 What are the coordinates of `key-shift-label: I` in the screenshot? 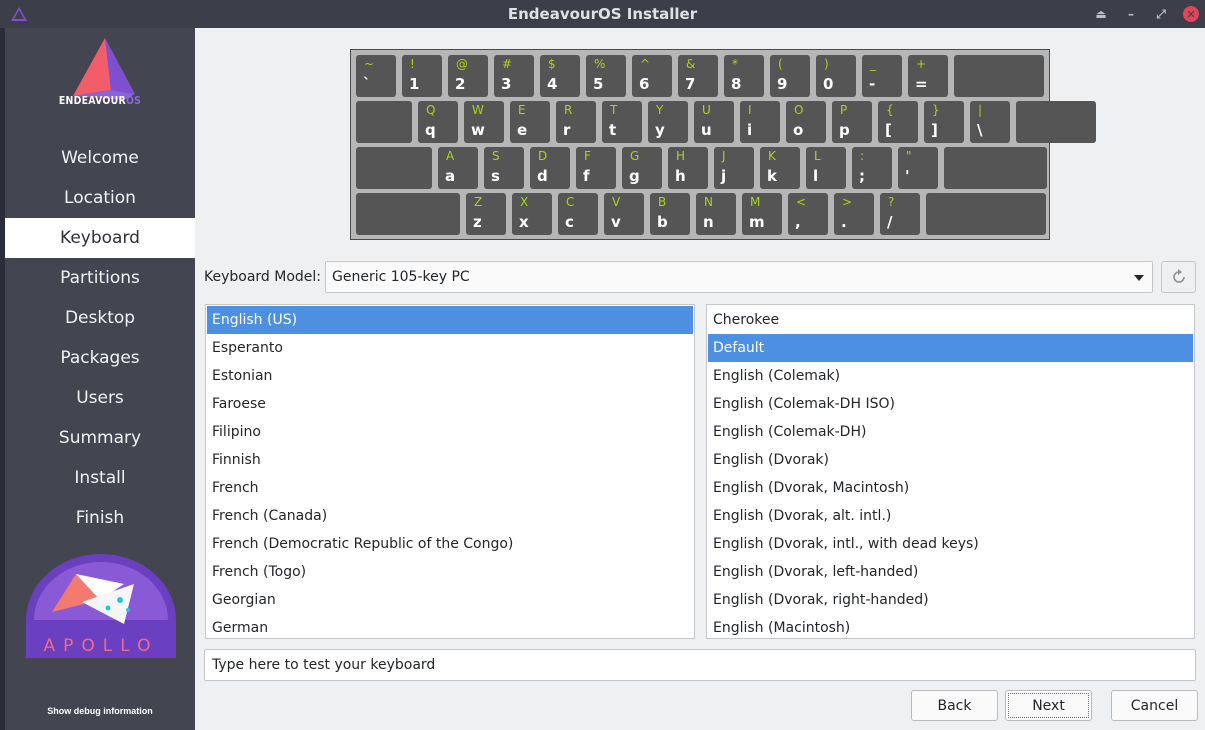 It's located at (750, 110).